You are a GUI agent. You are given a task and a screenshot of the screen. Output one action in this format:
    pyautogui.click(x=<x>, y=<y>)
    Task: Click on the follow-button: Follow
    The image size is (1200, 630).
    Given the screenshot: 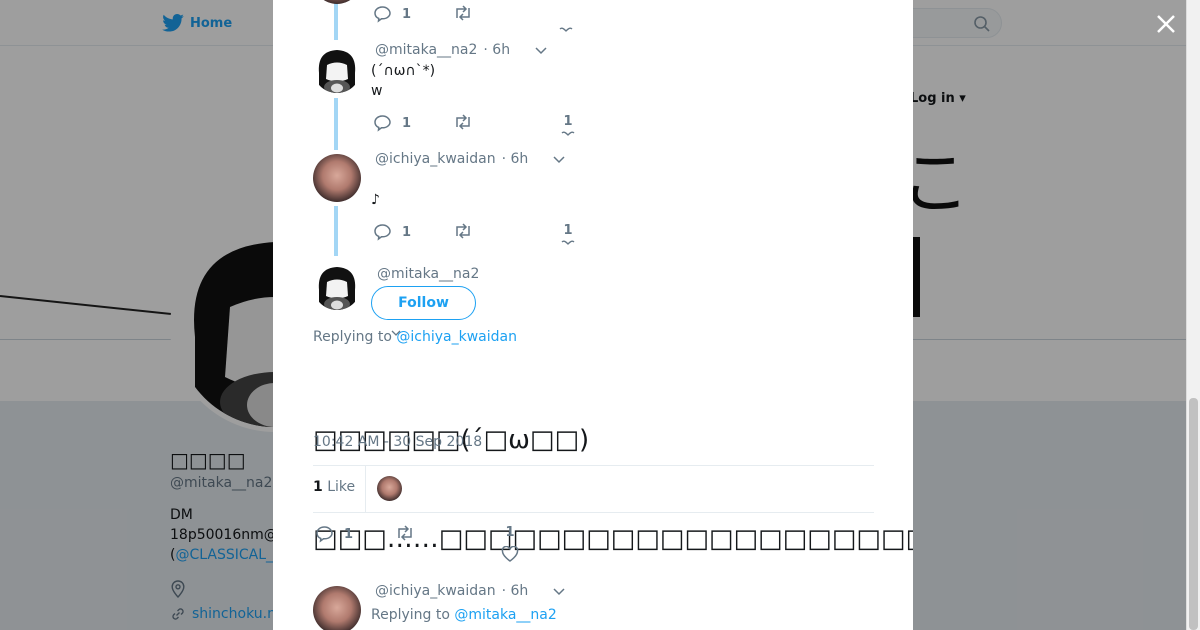 What is the action you would take?
    pyautogui.click(x=423, y=303)
    